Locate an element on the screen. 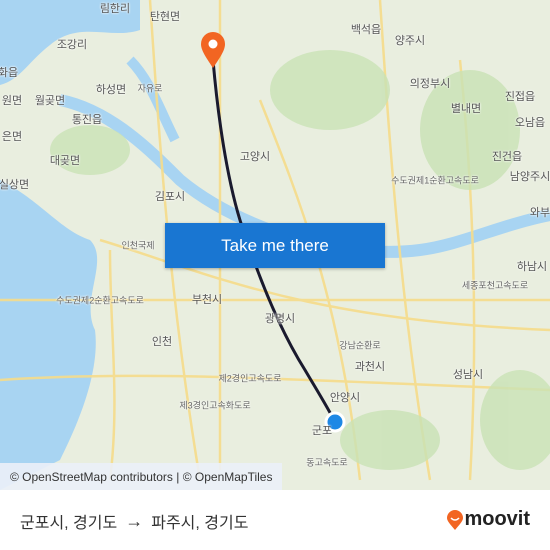  place-label: 성남시 is located at coordinates (468, 375).